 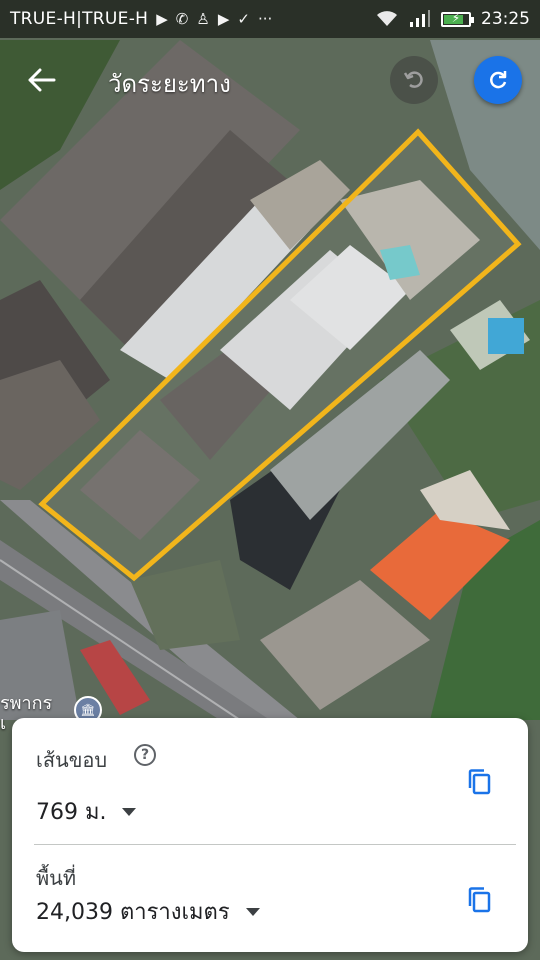 I want to click on back-button, so click(x=42, y=80).